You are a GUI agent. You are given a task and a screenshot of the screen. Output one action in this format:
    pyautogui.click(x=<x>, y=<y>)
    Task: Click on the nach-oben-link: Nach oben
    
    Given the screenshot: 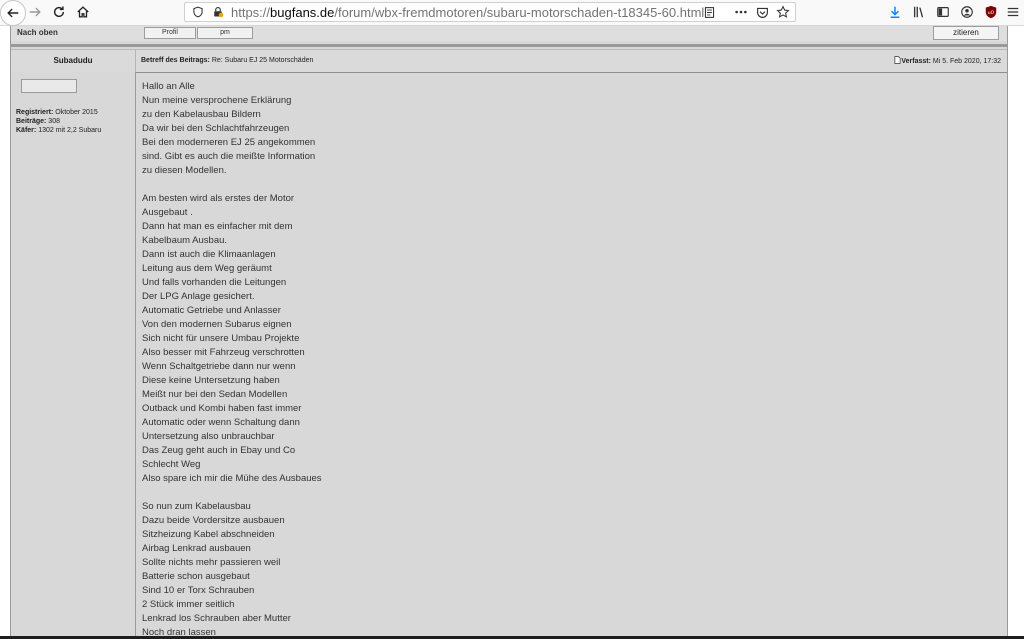 What is the action you would take?
    pyautogui.click(x=37, y=32)
    